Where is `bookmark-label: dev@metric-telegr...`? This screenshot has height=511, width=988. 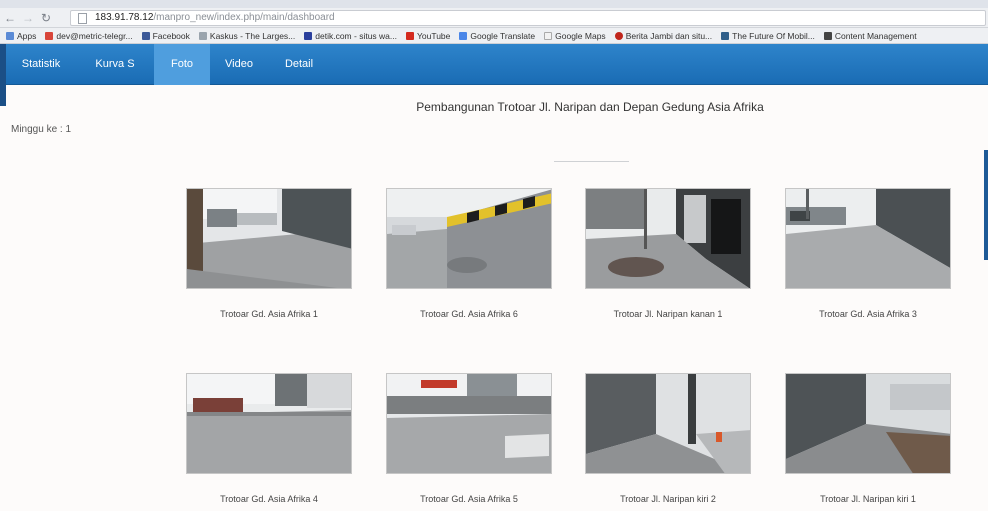 bookmark-label: dev@metric-telegr... is located at coordinates (94, 35).